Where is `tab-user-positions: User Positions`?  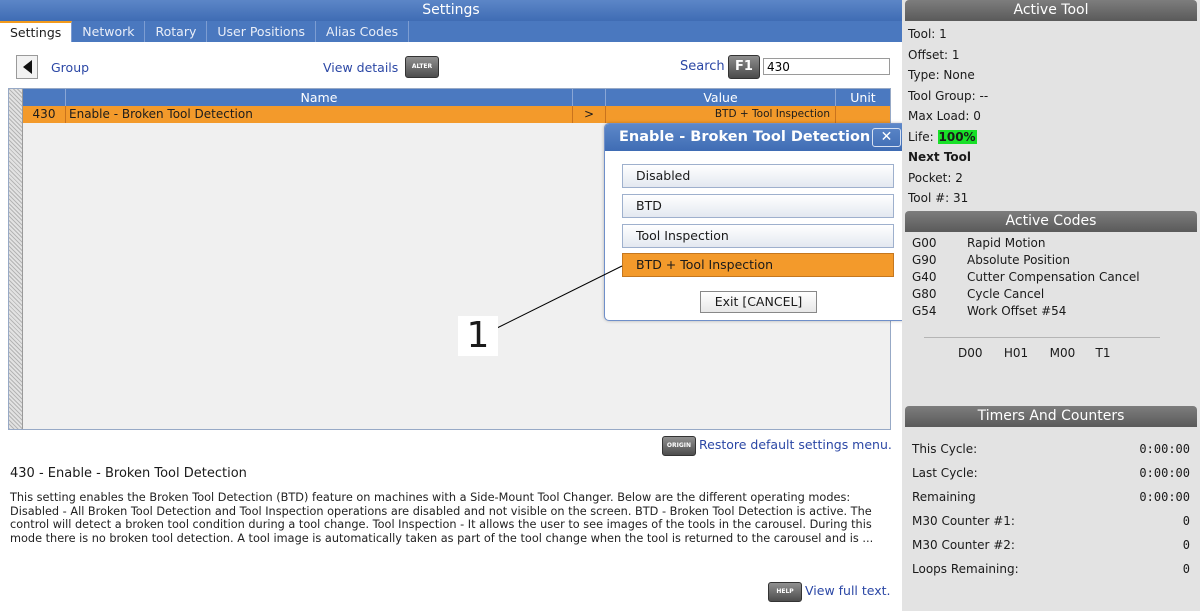
tab-user-positions: User Positions is located at coordinates (262, 31).